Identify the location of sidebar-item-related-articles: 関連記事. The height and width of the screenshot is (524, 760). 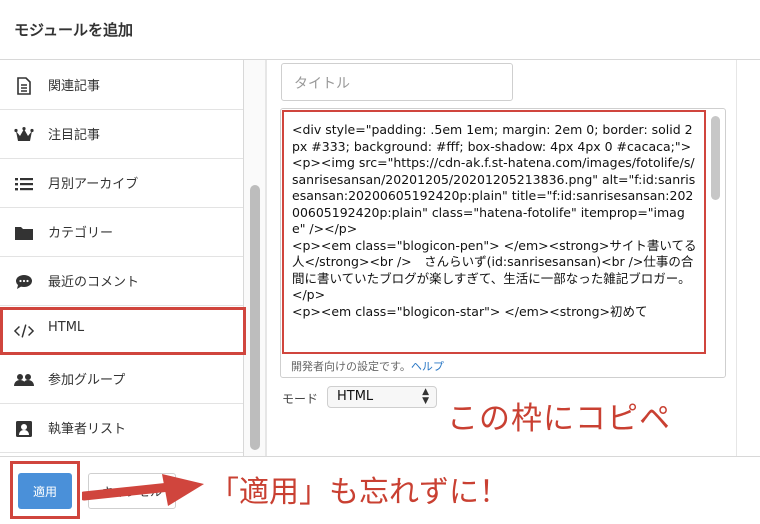
(121, 85).